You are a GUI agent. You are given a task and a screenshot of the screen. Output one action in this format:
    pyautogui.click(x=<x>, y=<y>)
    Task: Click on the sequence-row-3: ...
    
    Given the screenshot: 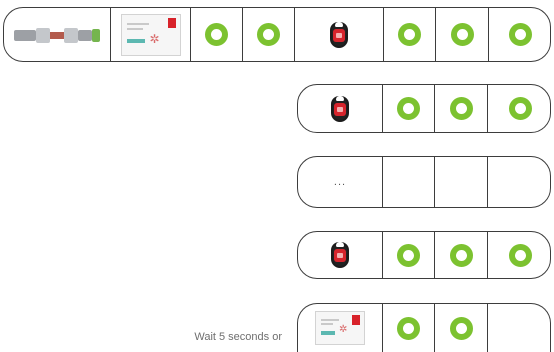 What is the action you would take?
    pyautogui.click(x=424, y=182)
    